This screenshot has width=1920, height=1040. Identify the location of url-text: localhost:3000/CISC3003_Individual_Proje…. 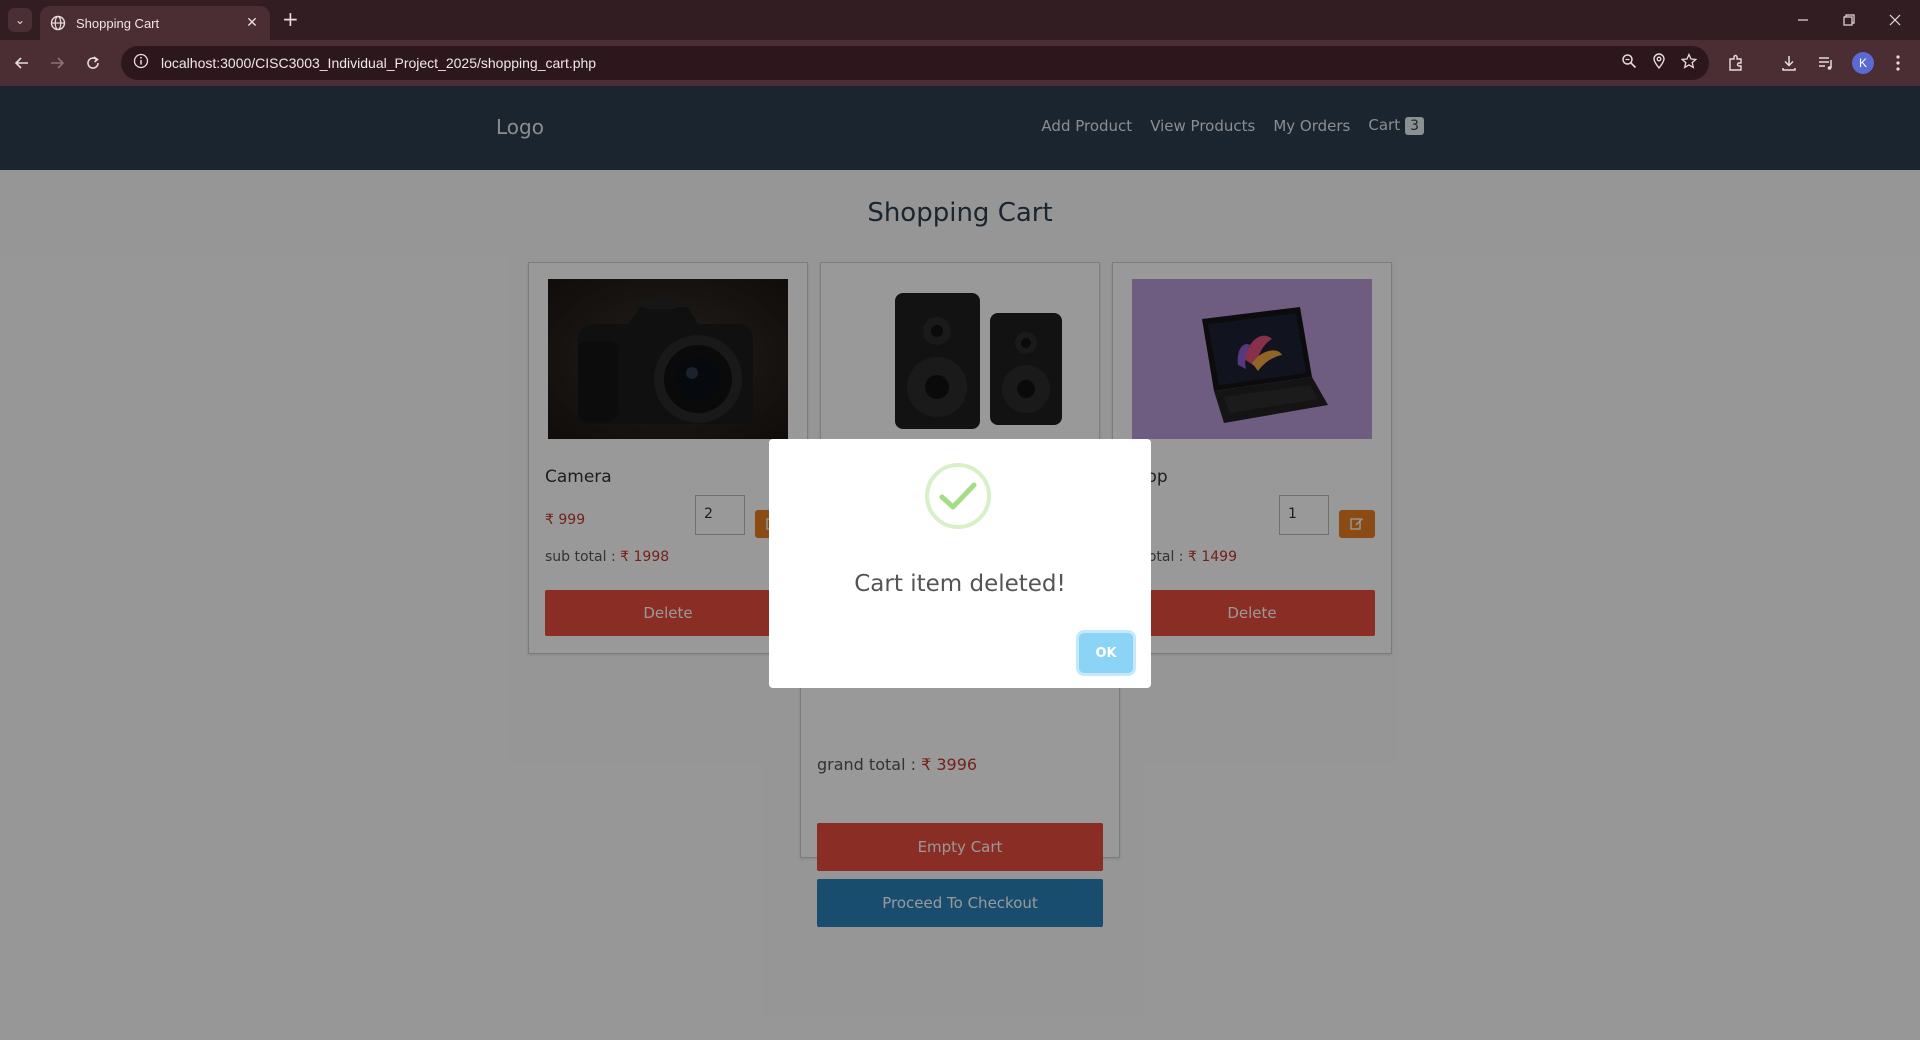
(379, 63).